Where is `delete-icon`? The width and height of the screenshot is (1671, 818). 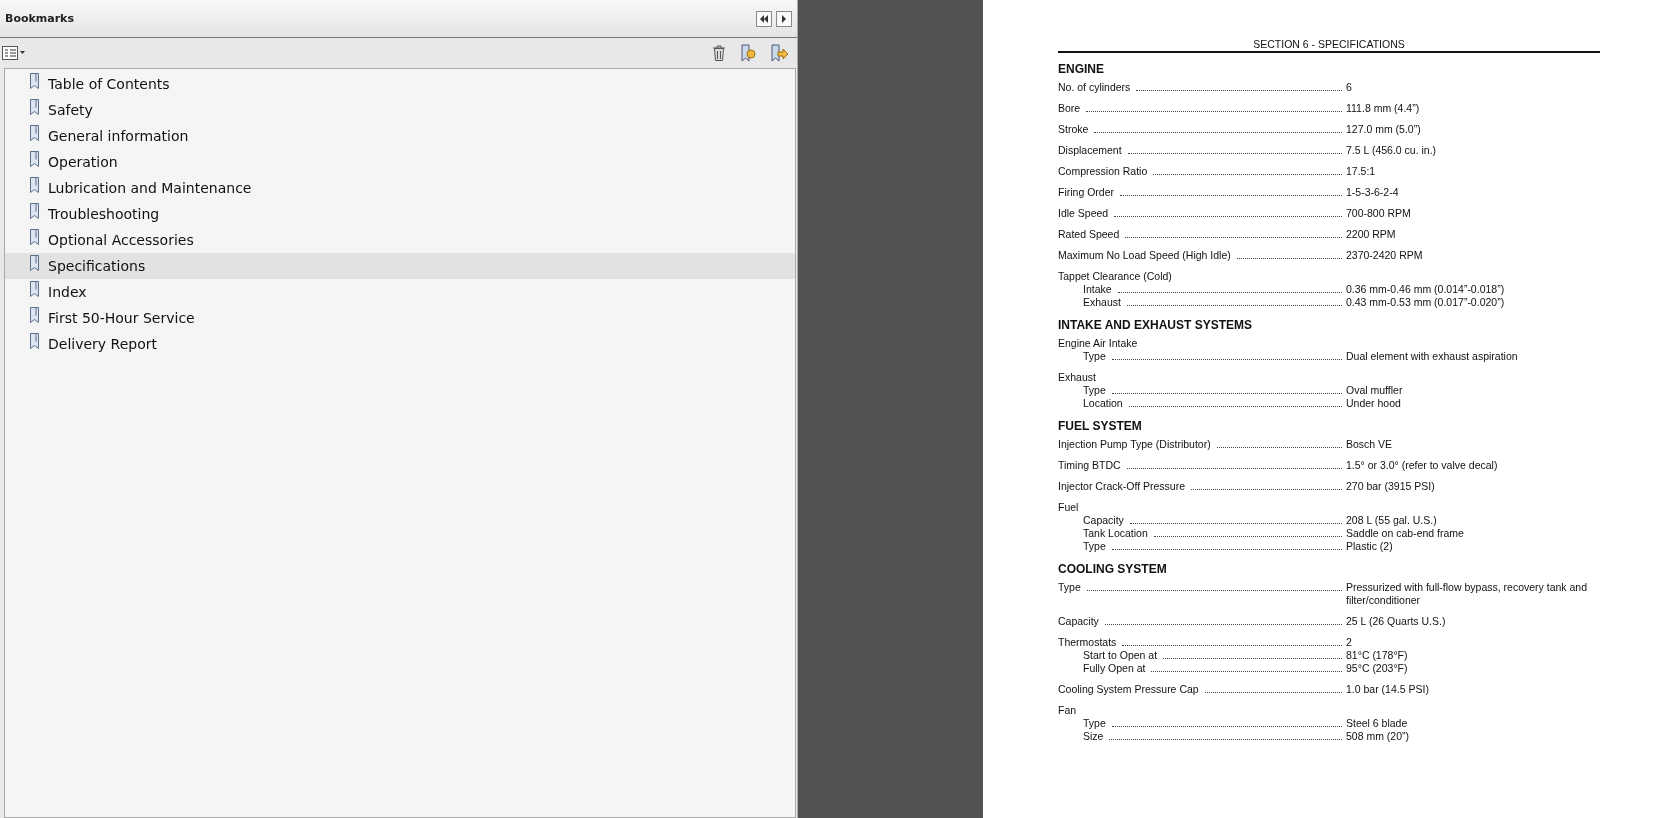 delete-icon is located at coordinates (719, 53).